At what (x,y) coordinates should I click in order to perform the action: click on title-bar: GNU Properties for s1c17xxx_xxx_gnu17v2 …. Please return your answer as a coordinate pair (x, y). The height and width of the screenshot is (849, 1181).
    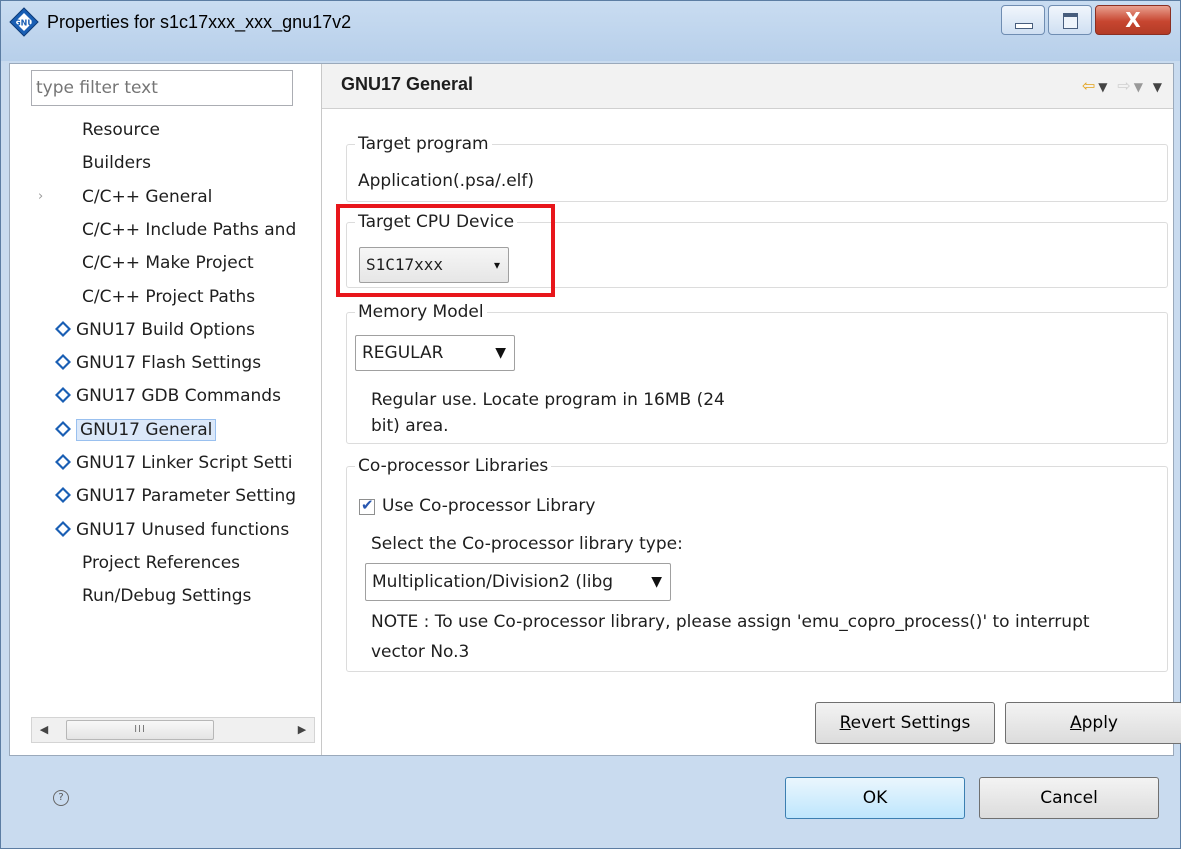
    Looking at the image, I should click on (590, 31).